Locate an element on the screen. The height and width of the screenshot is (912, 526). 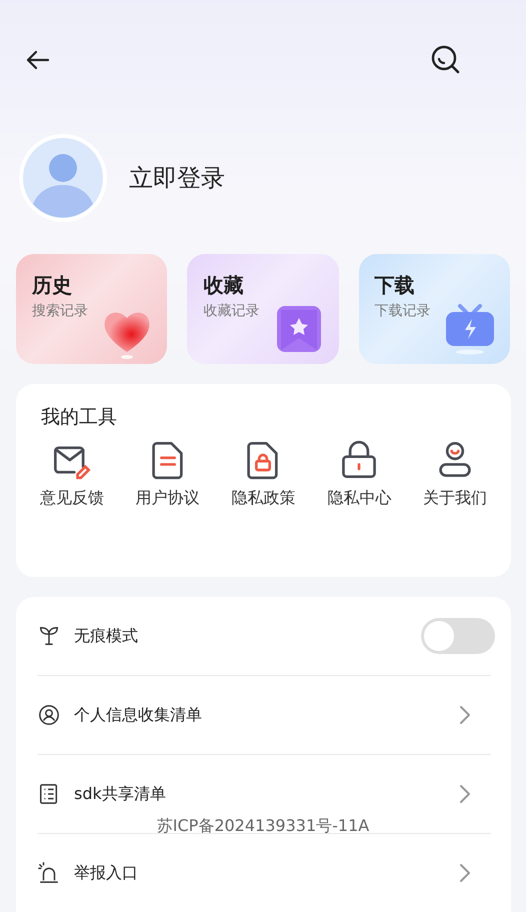
tool-label: 意见反馈 is located at coordinates (72, 498).